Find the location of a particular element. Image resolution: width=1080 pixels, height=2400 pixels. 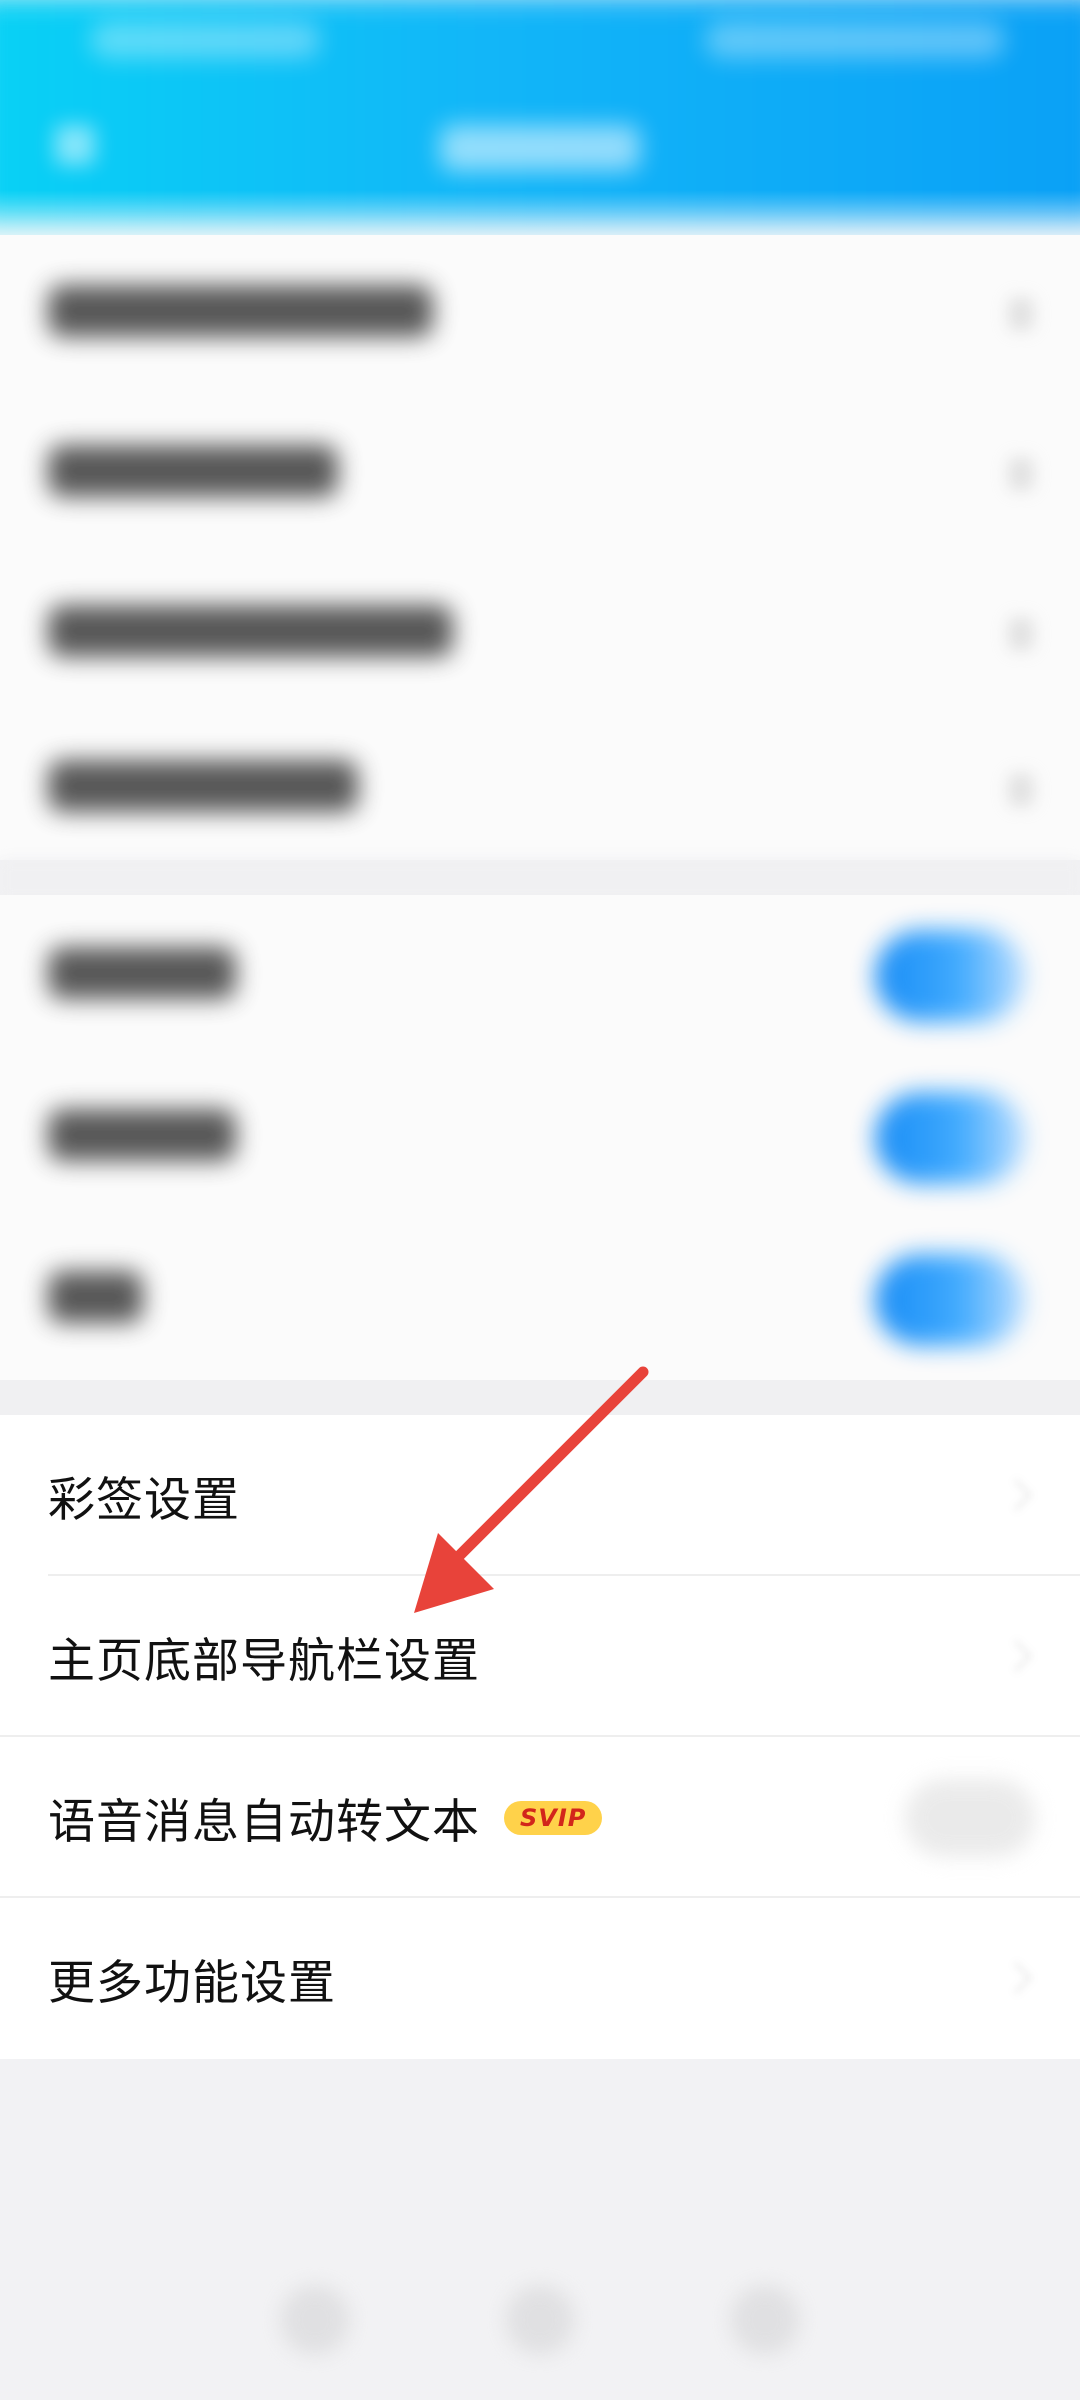

list-item-more-settings: 更多功能设置 is located at coordinates (540, 1978).